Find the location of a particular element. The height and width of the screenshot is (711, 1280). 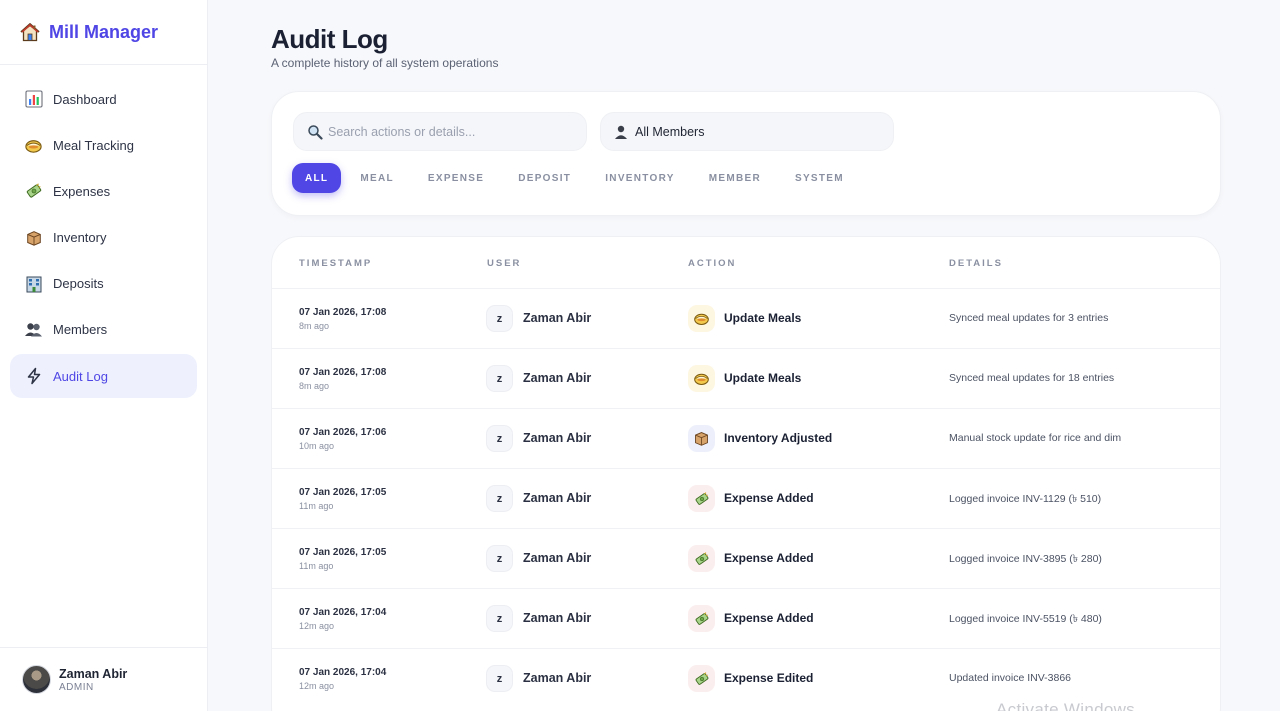

action-details: Logged invoice INV-1129 (৳ 510) is located at coordinates (1025, 499).